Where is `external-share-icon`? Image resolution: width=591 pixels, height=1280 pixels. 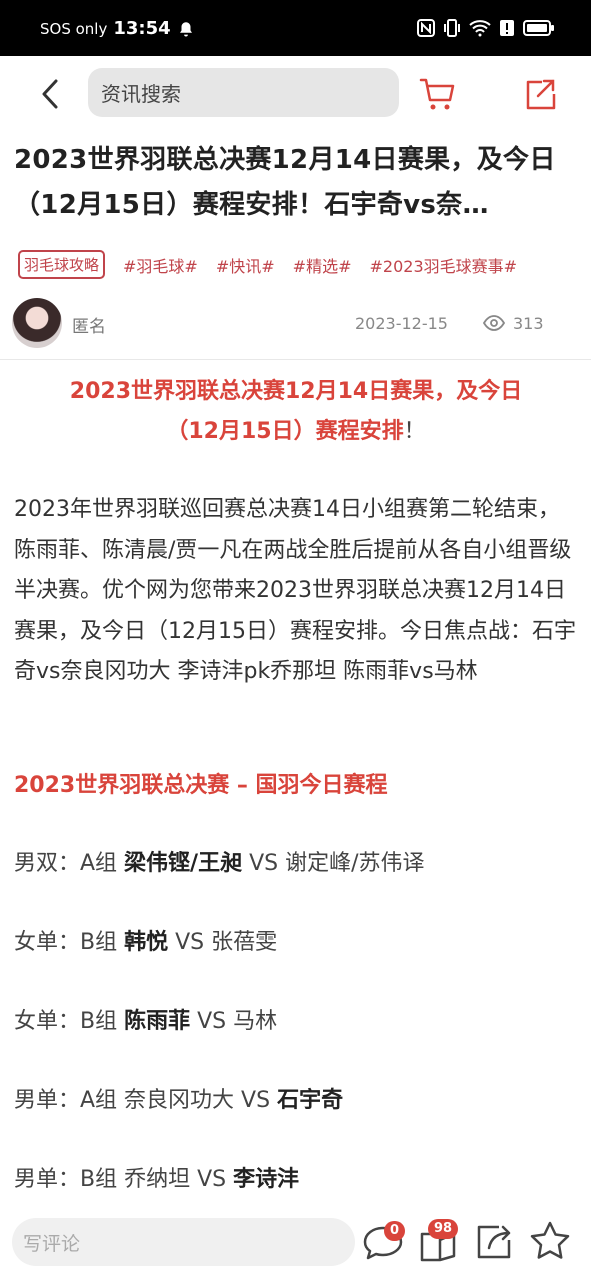
external-share-icon is located at coordinates (541, 94).